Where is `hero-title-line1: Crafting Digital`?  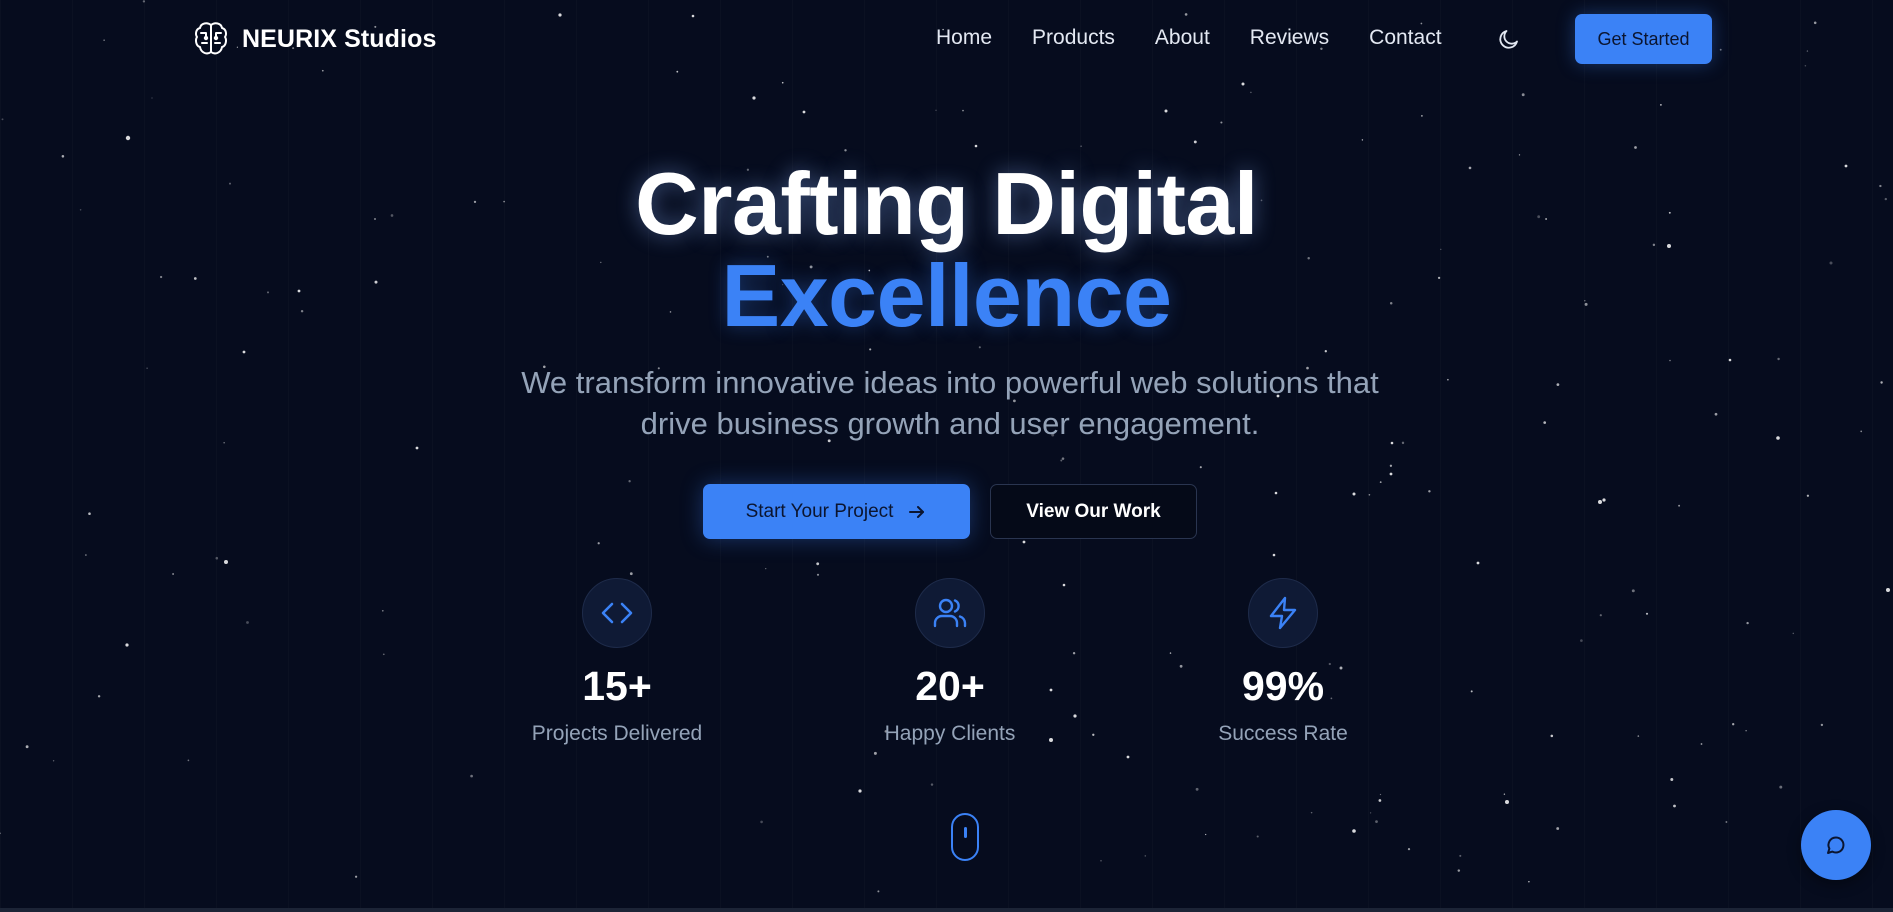
hero-title-line1: Crafting Digital is located at coordinates (946, 203).